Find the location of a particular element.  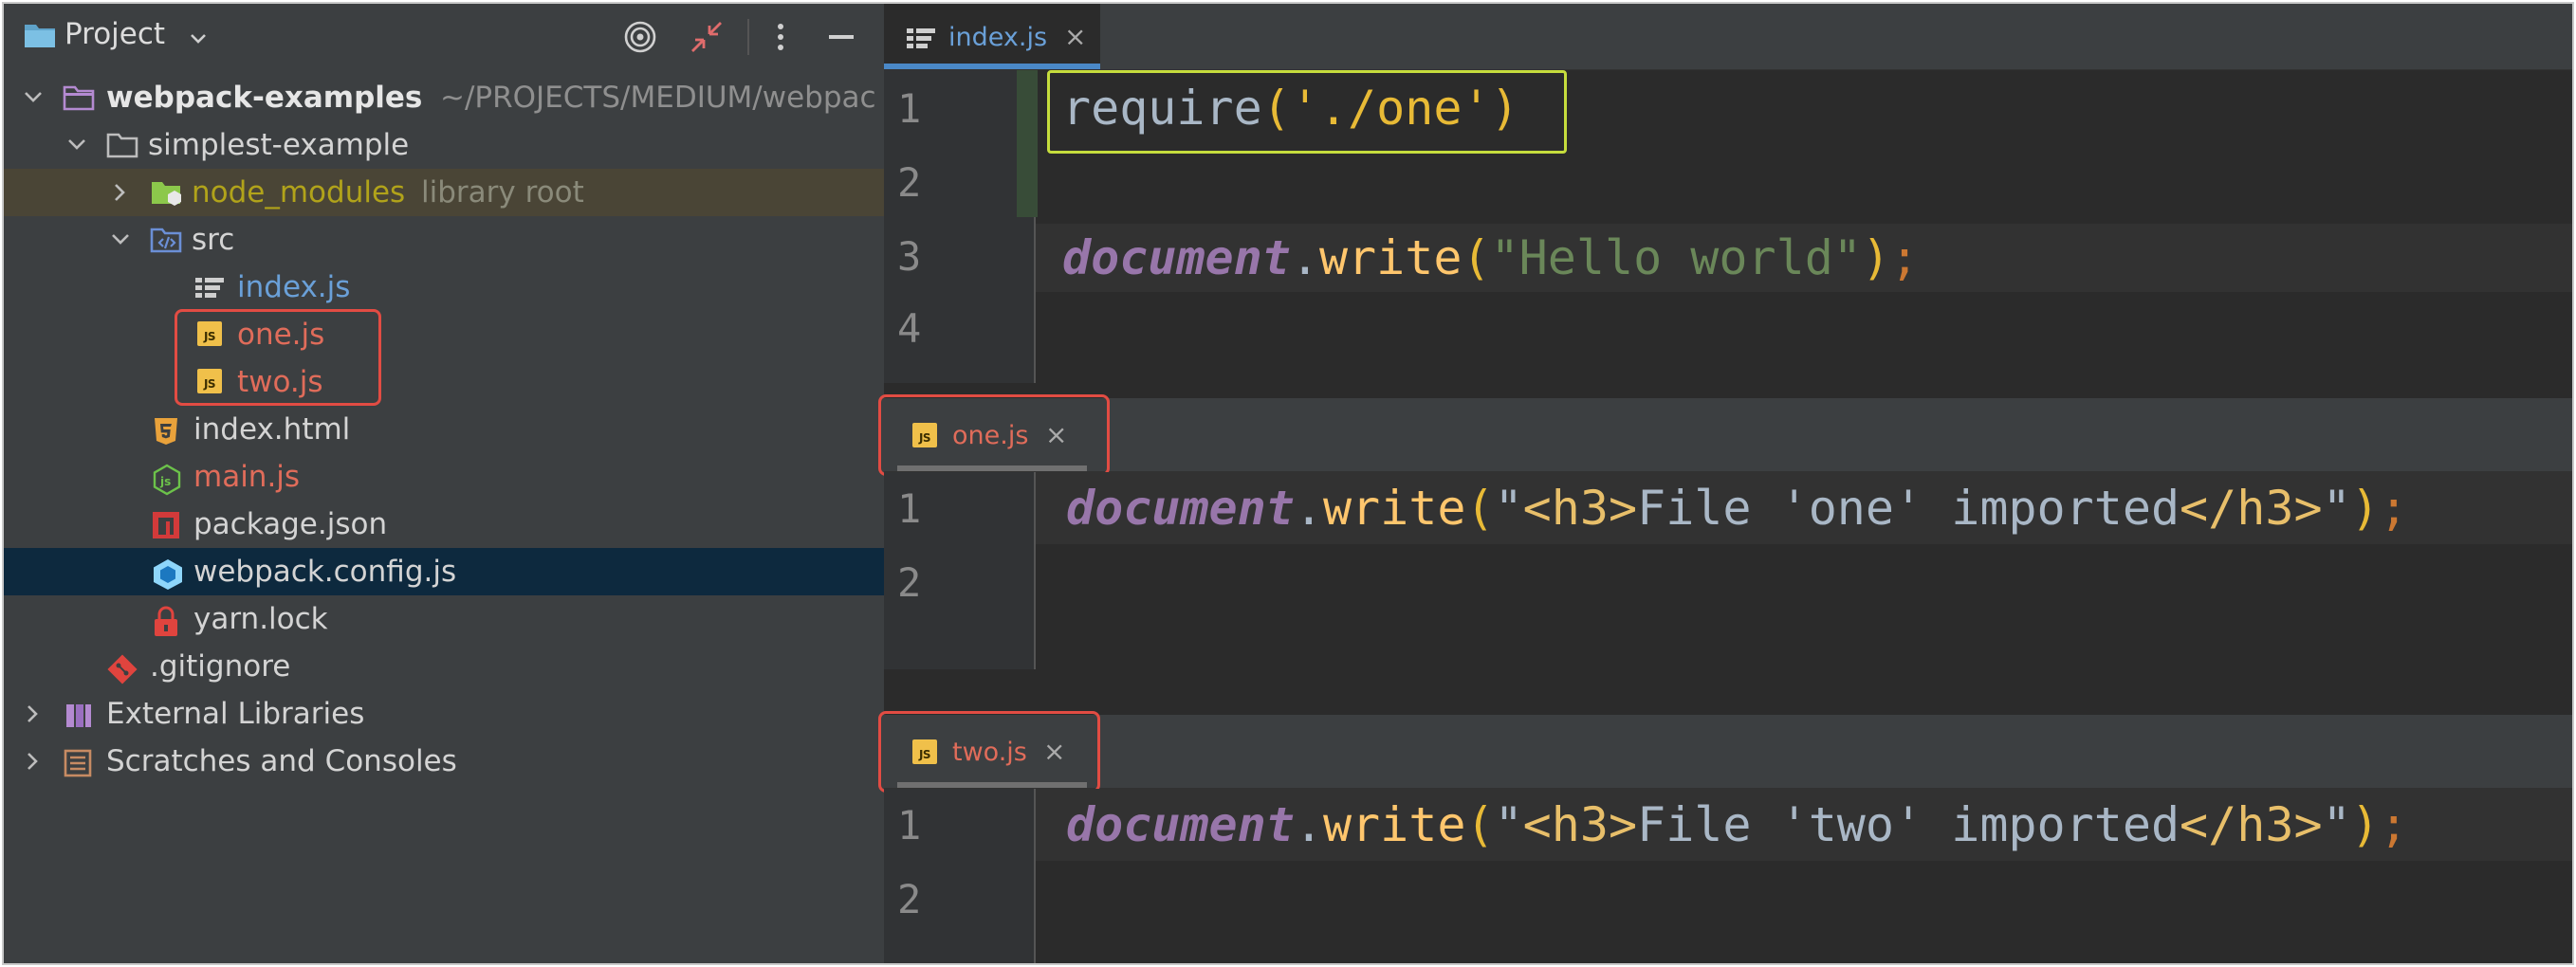

library-root-label: library root is located at coordinates (502, 192).